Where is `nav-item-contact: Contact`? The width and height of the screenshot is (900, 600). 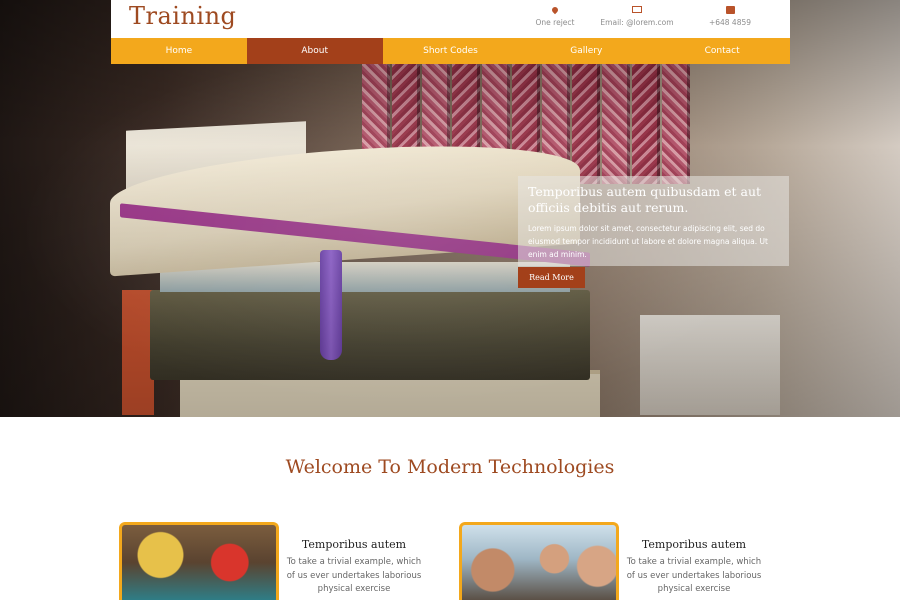
nav-item-contact: Contact is located at coordinates (722, 51).